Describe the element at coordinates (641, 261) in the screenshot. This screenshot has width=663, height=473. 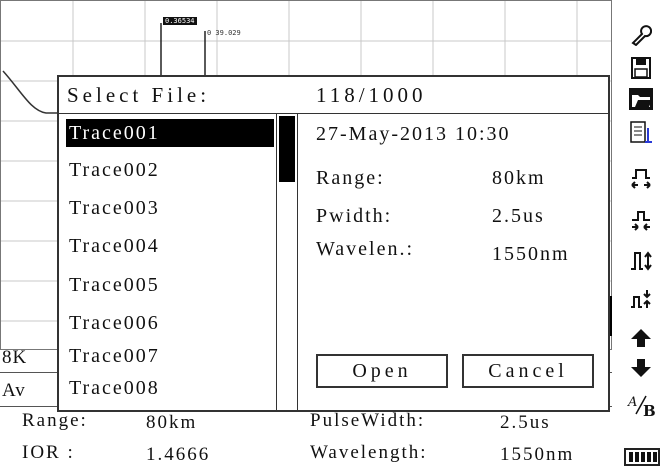
I see `pulse-up-icon` at that location.